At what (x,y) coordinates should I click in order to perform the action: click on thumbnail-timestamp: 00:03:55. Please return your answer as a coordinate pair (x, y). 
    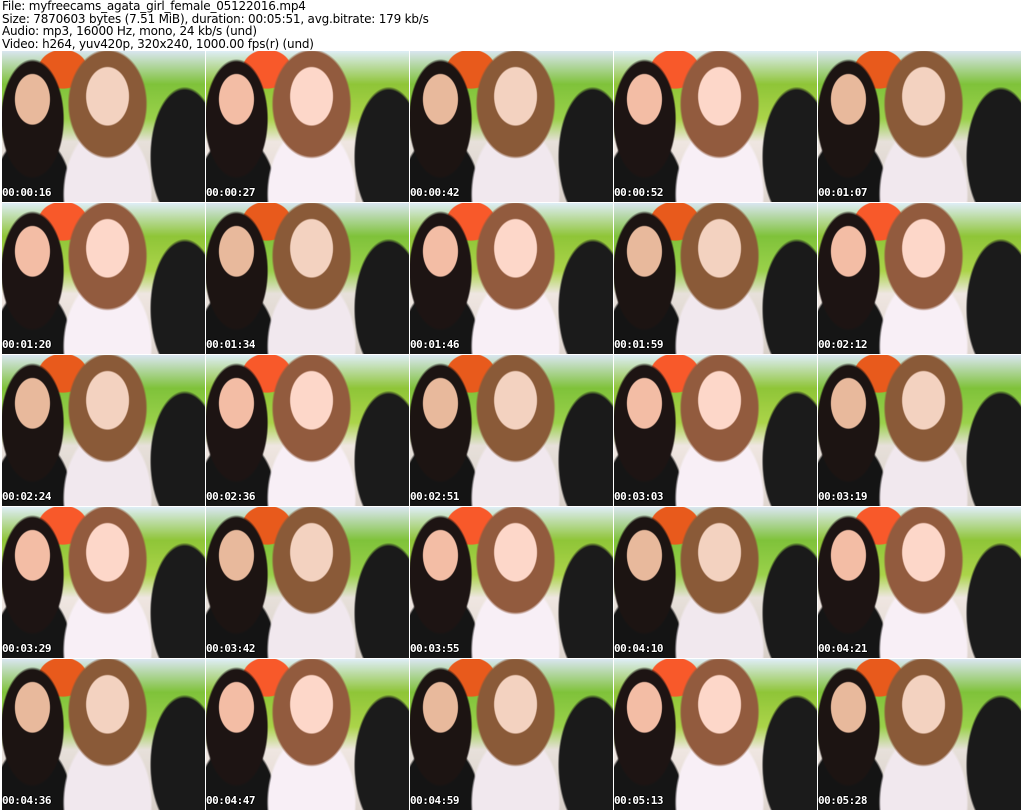
    Looking at the image, I should click on (434, 648).